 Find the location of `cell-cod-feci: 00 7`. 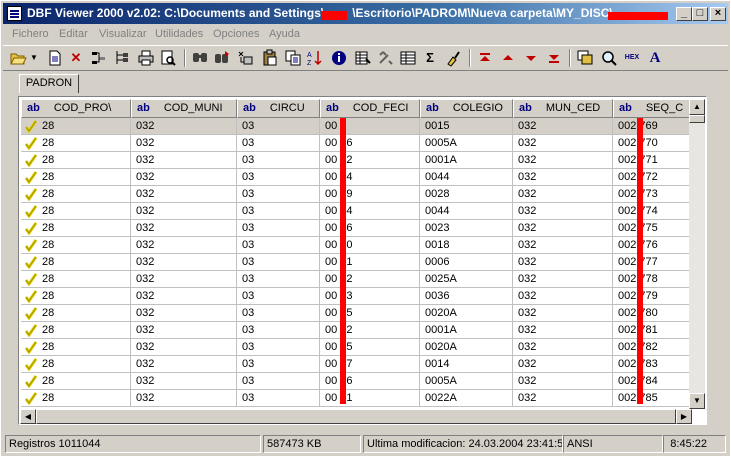

cell-cod-feci: 00 7 is located at coordinates (370, 126).